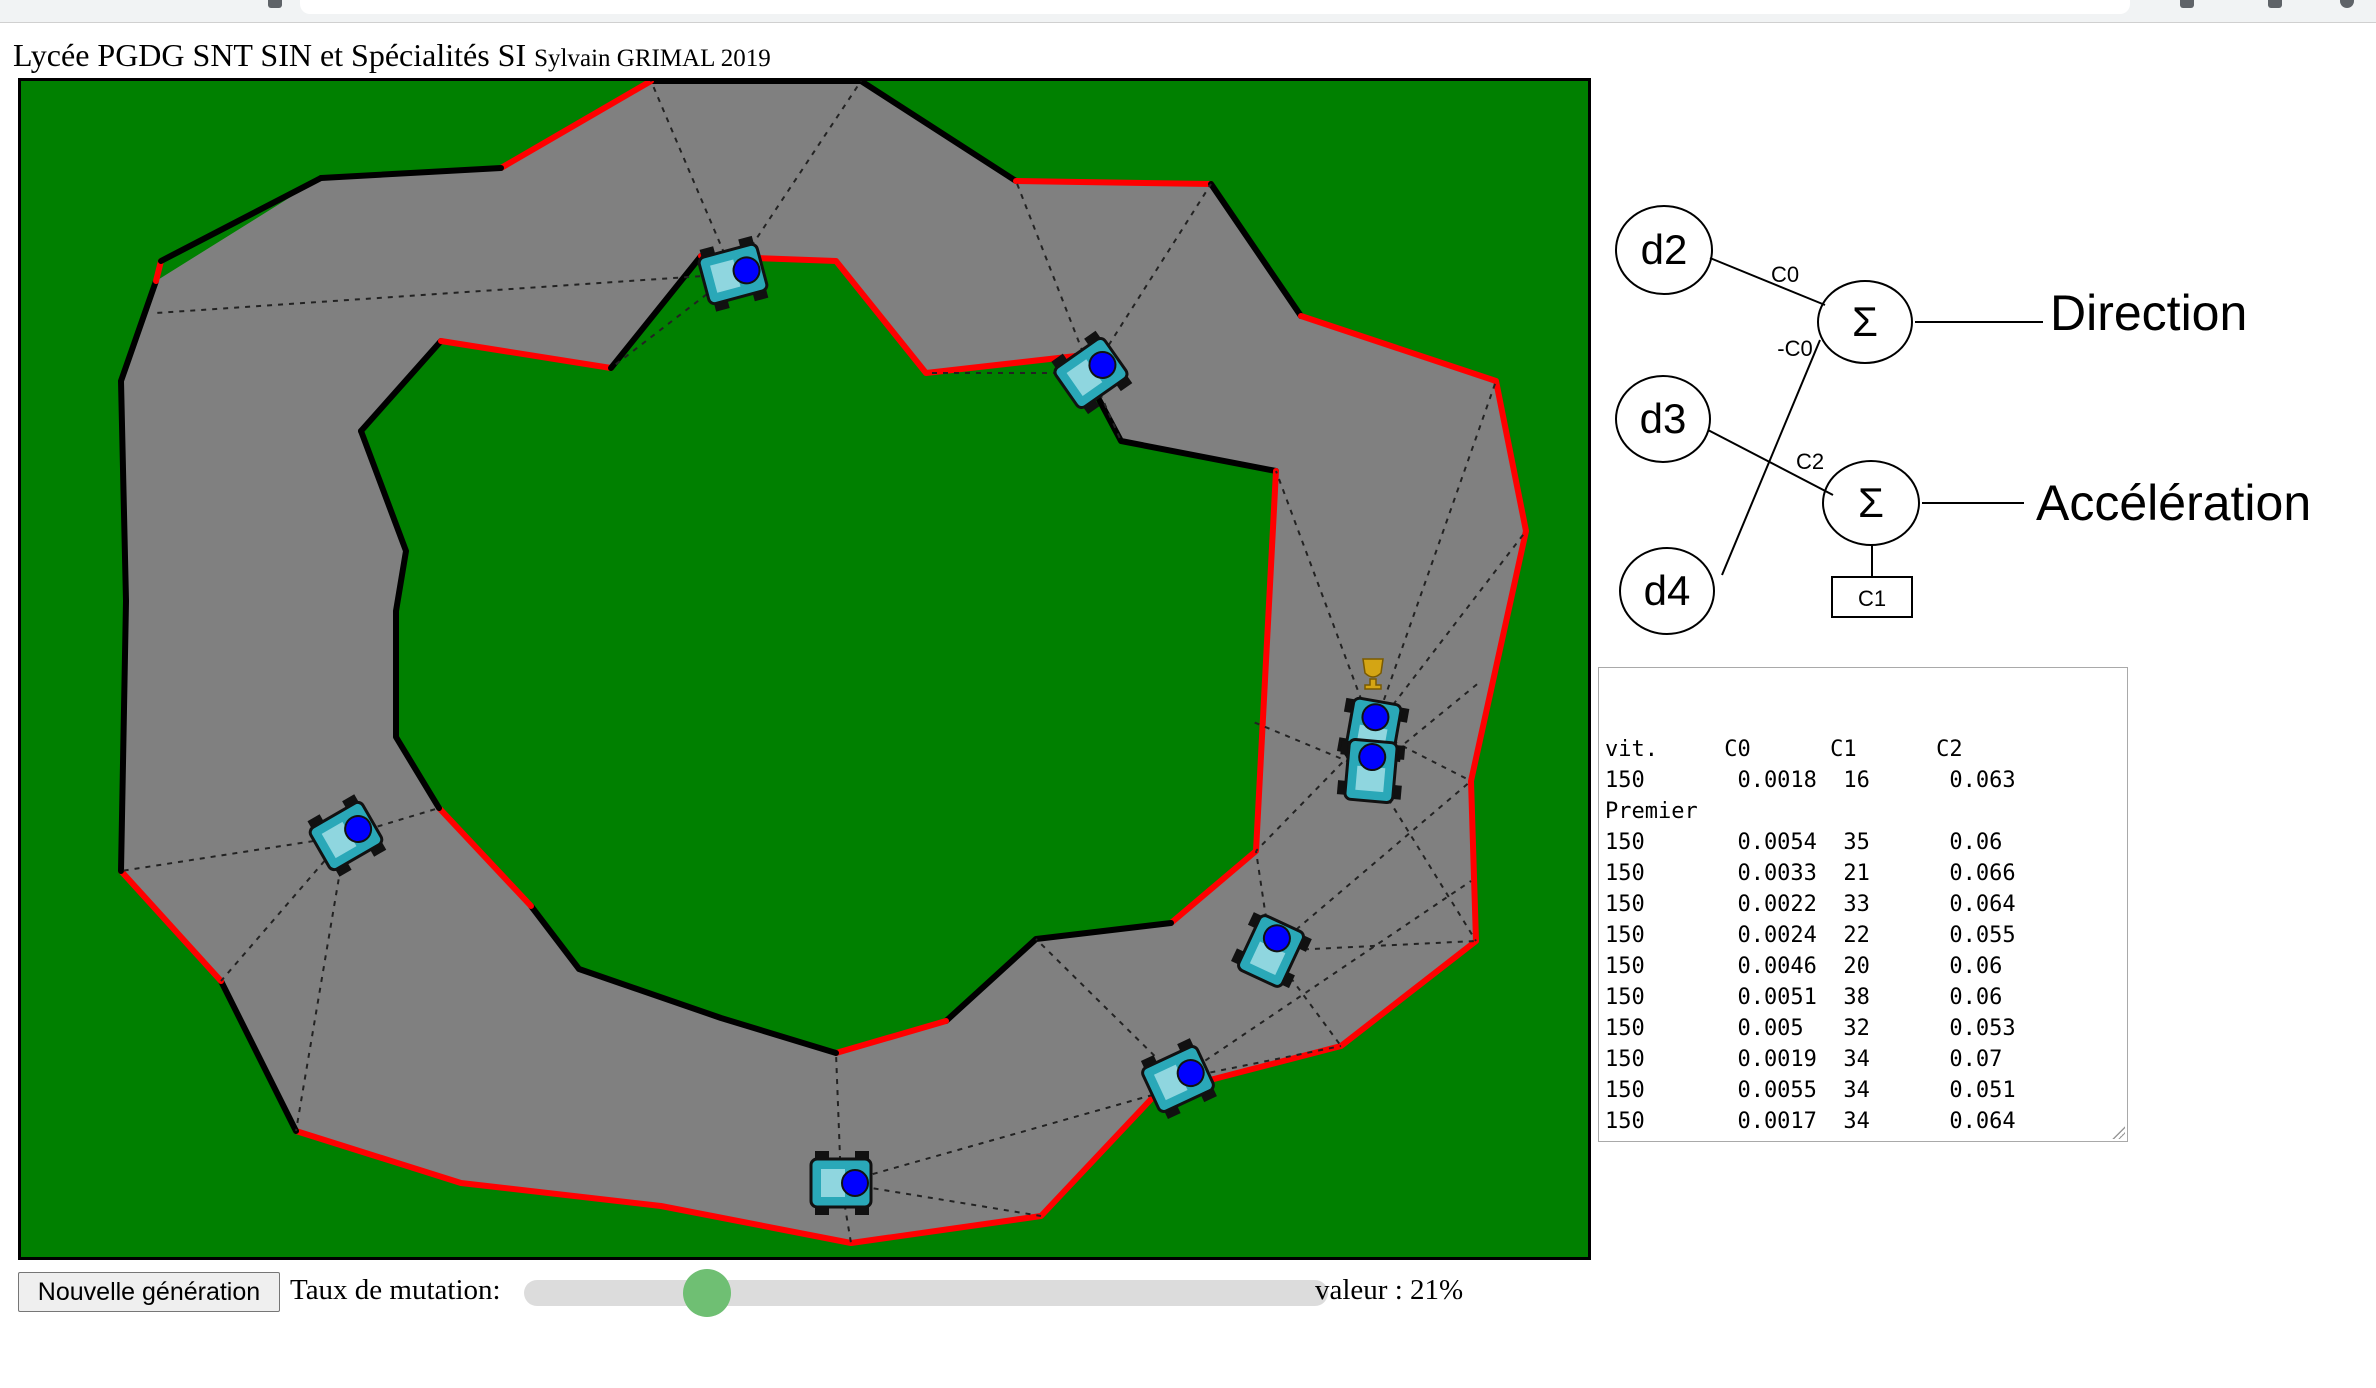 The height and width of the screenshot is (1388, 2376). I want to click on results-row: 150 0.0054 35 0.06, so click(1804, 842).